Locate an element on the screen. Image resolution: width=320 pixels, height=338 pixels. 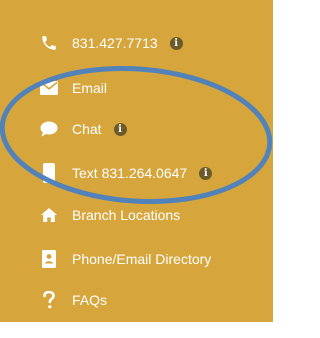
chat-label: Chat is located at coordinates (87, 129).